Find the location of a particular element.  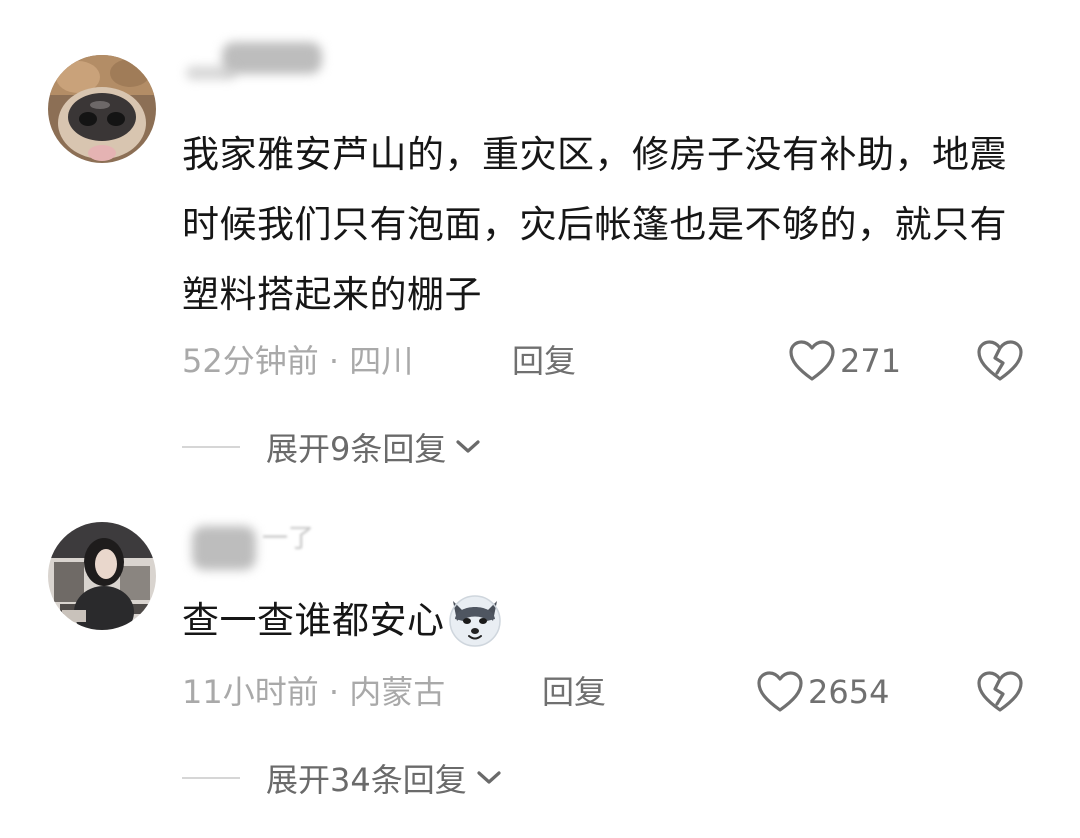

comment-meta: 52分钟前 · 四川 回复 271 is located at coordinates (612, 361).